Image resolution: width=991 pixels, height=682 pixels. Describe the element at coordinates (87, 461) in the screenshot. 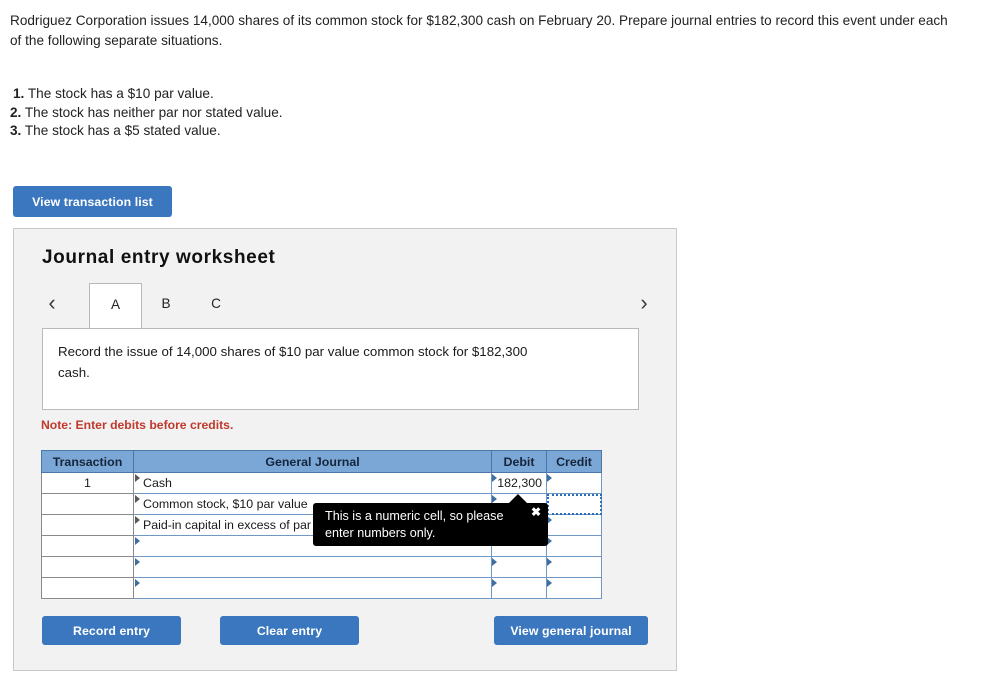

I see `column-header-transaction: Transaction` at that location.